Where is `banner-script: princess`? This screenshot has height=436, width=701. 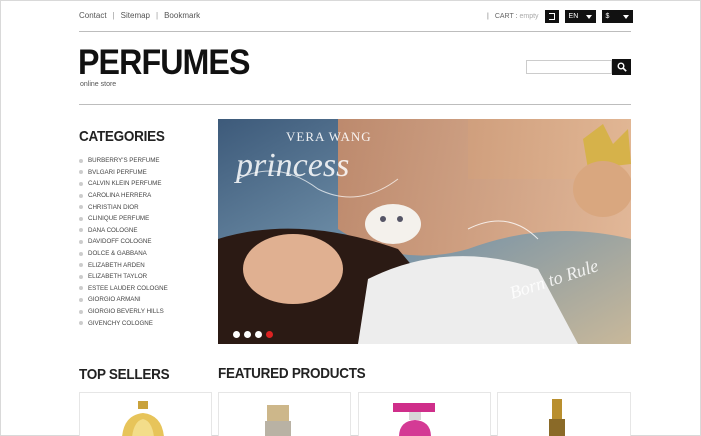 banner-script: princess is located at coordinates (293, 165).